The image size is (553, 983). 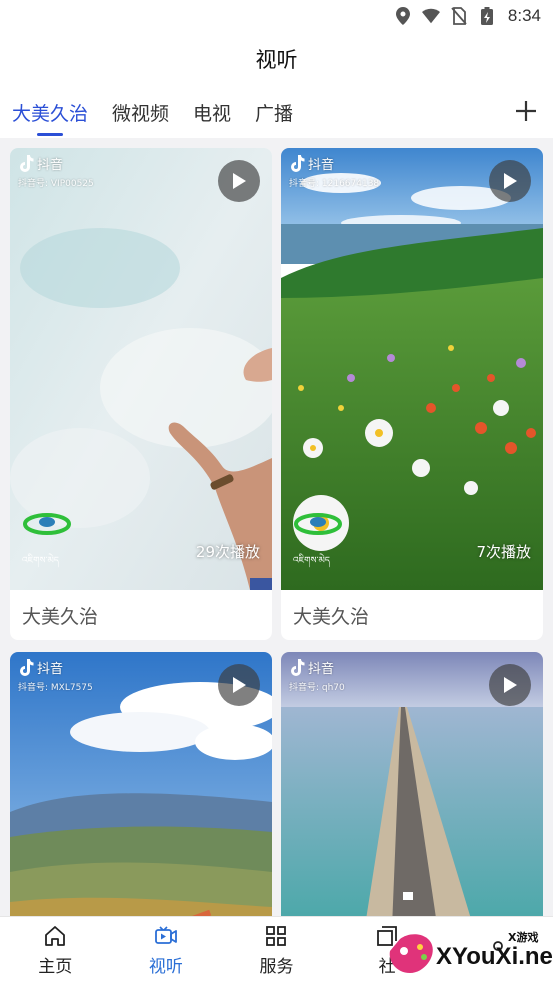 I want to click on play-count: 29次播放, so click(x=227, y=552).